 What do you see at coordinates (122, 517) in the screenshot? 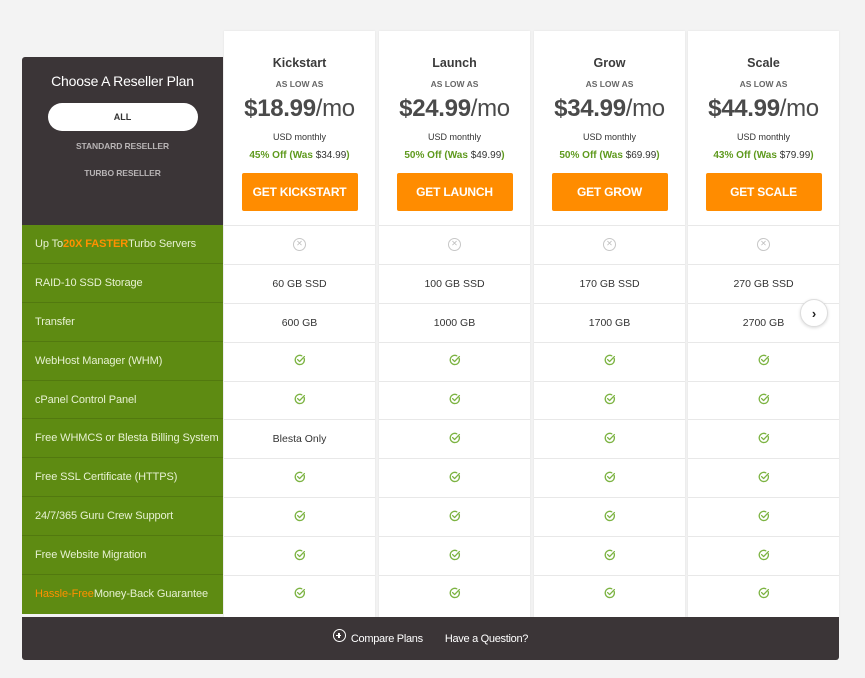
I see `feature-support: 24/7/365 Guru Crew Support` at bounding box center [122, 517].